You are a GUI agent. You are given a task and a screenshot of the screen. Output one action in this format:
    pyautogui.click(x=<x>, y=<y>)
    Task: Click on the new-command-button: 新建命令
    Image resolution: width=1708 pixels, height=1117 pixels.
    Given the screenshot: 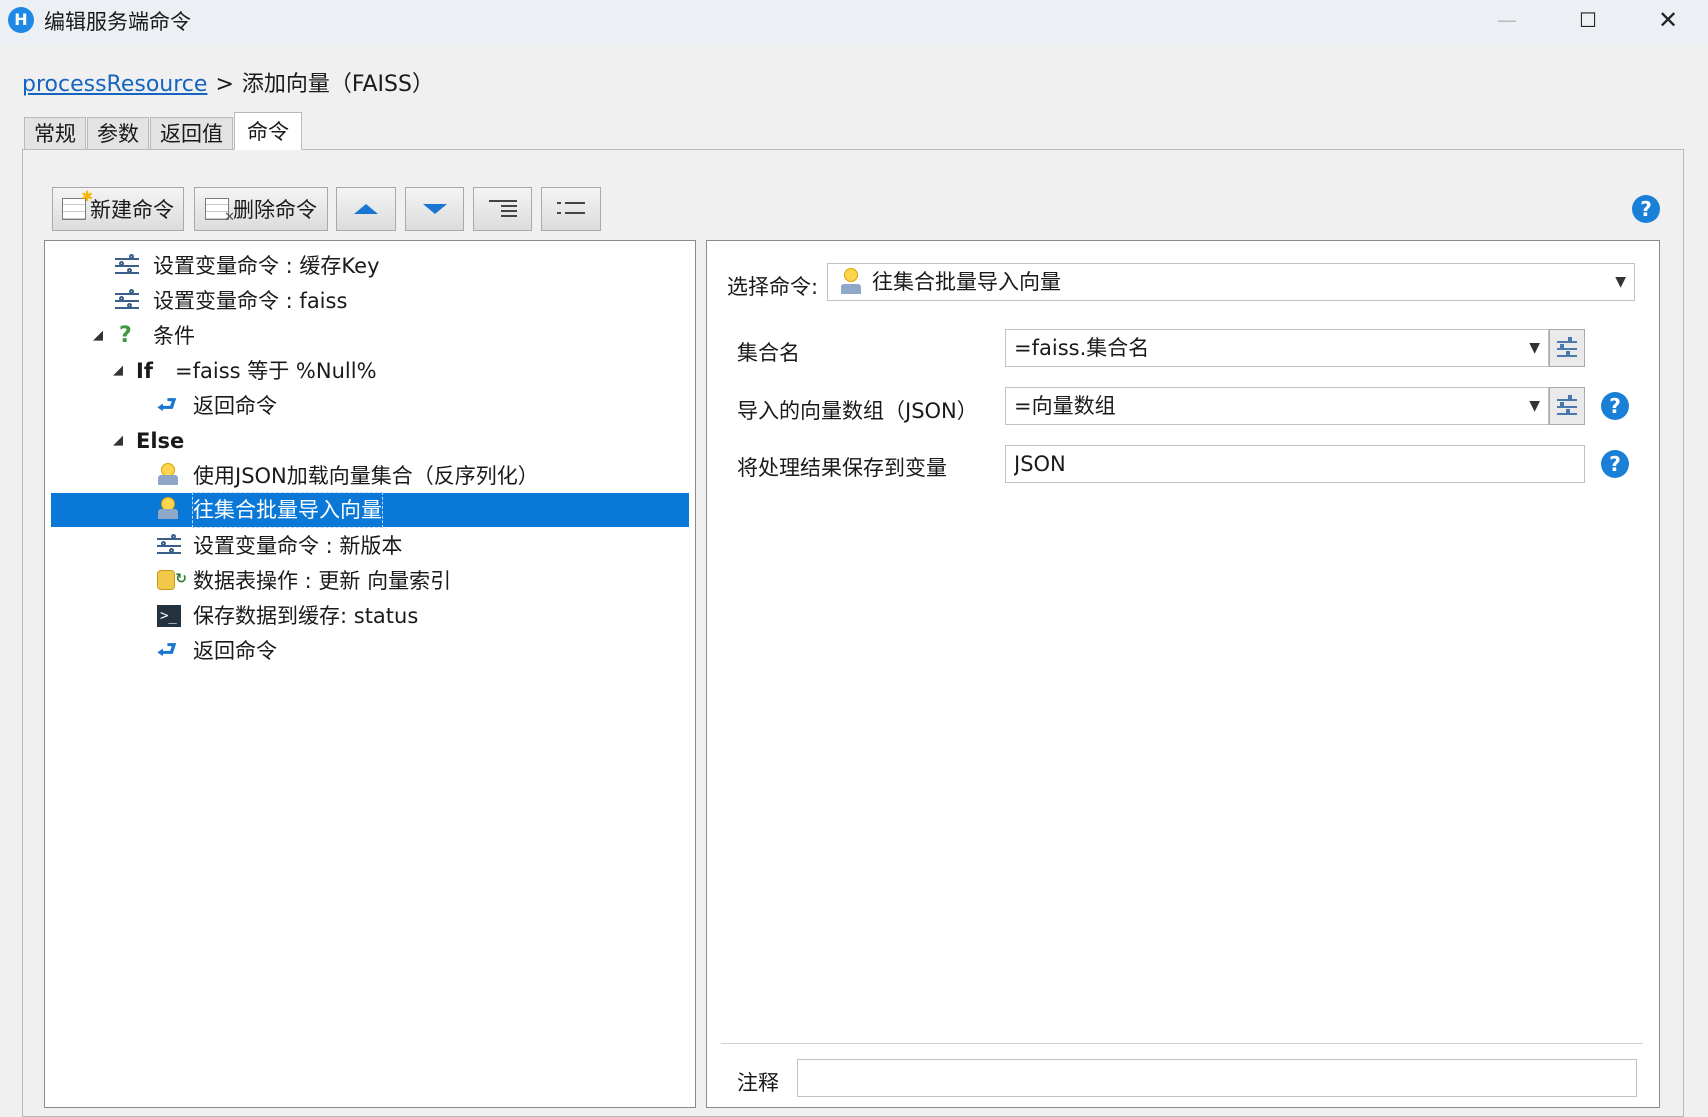 What is the action you would take?
    pyautogui.click(x=118, y=209)
    